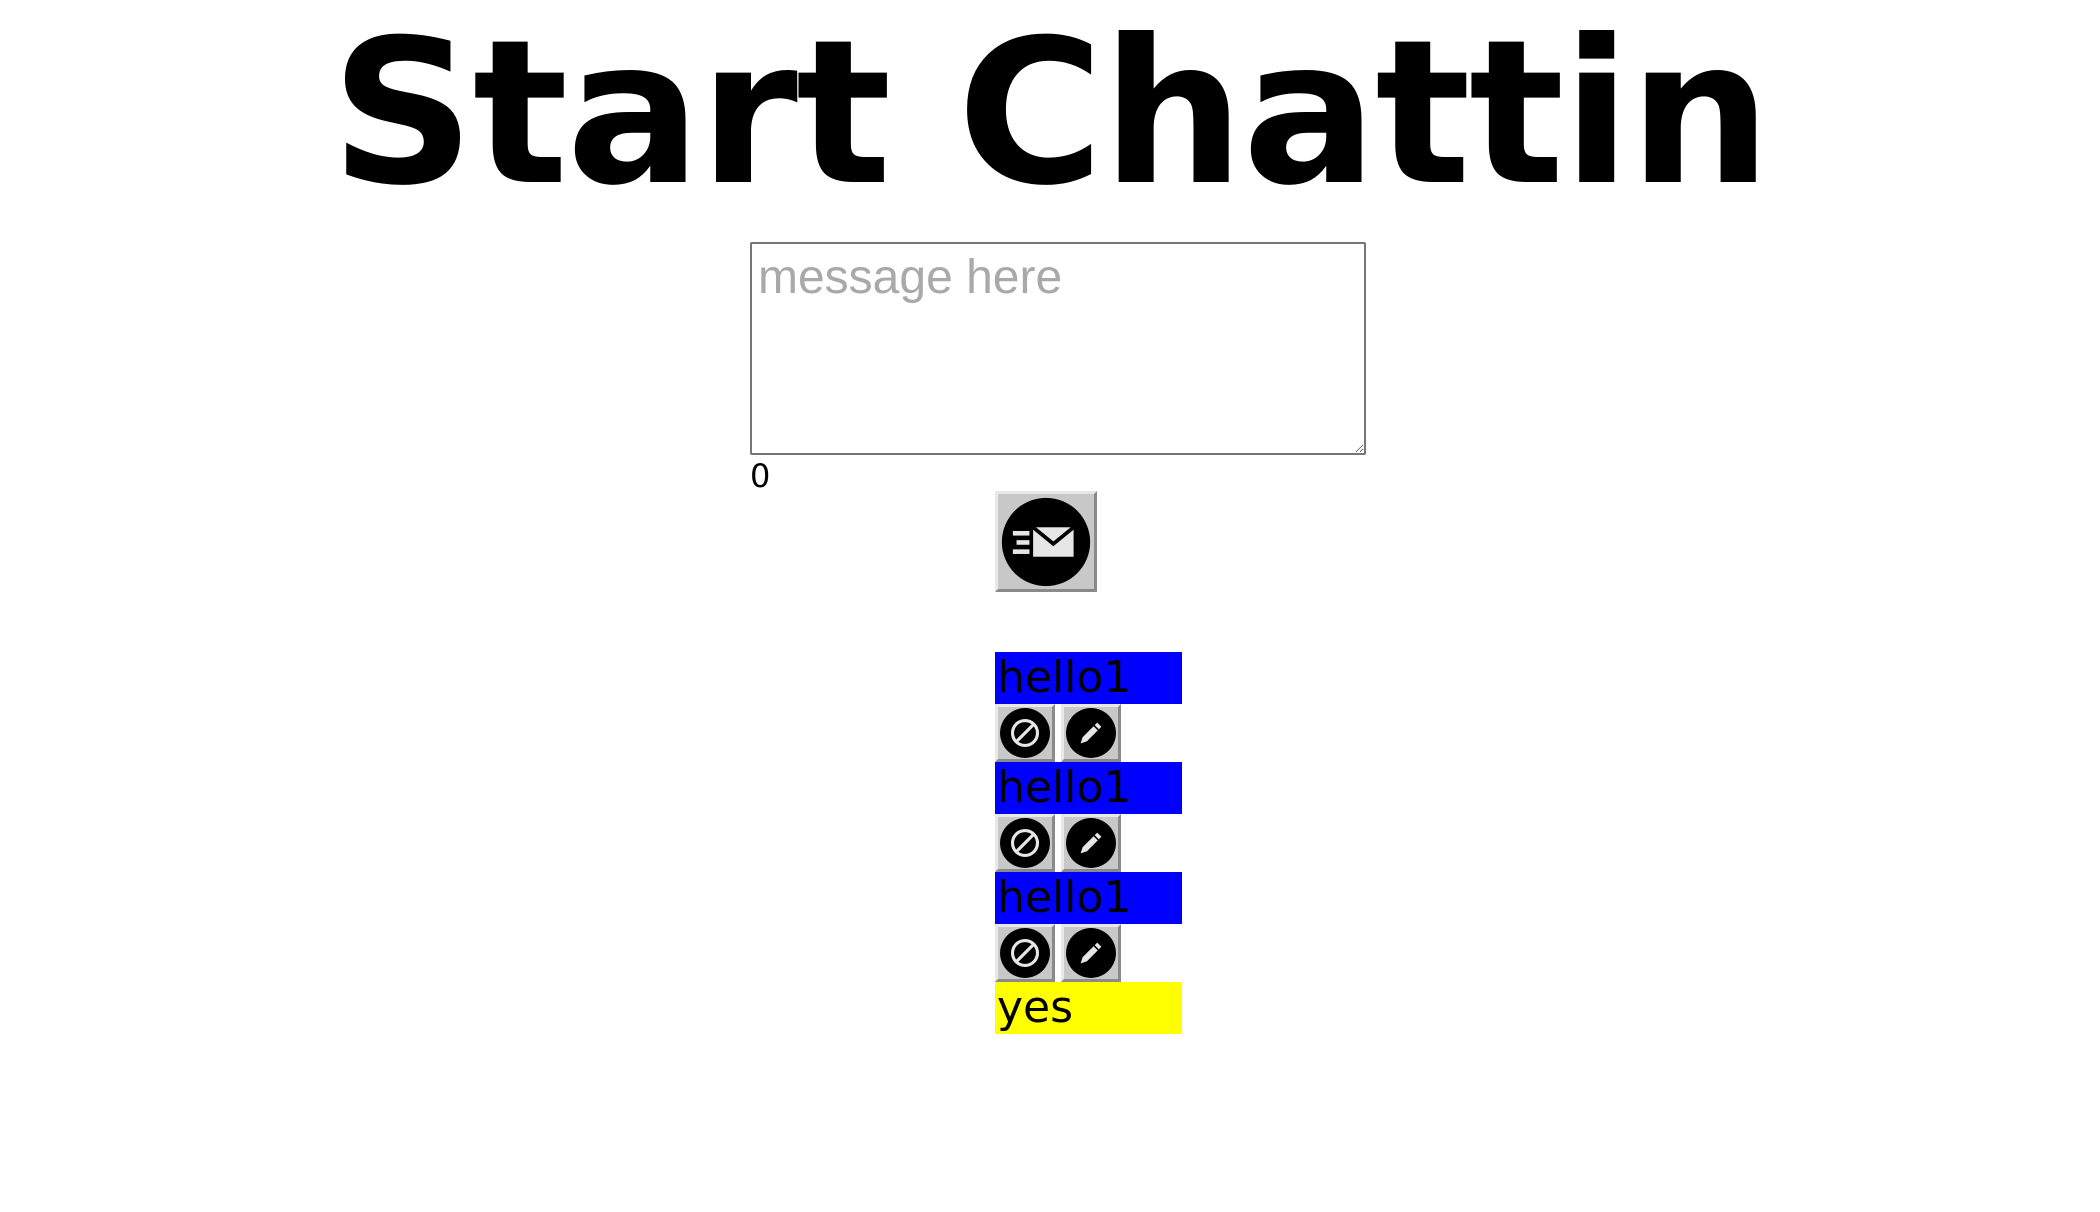 Image resolution: width=2100 pixels, height=1212 pixels. I want to click on send-mail-icon, so click(1046, 541).